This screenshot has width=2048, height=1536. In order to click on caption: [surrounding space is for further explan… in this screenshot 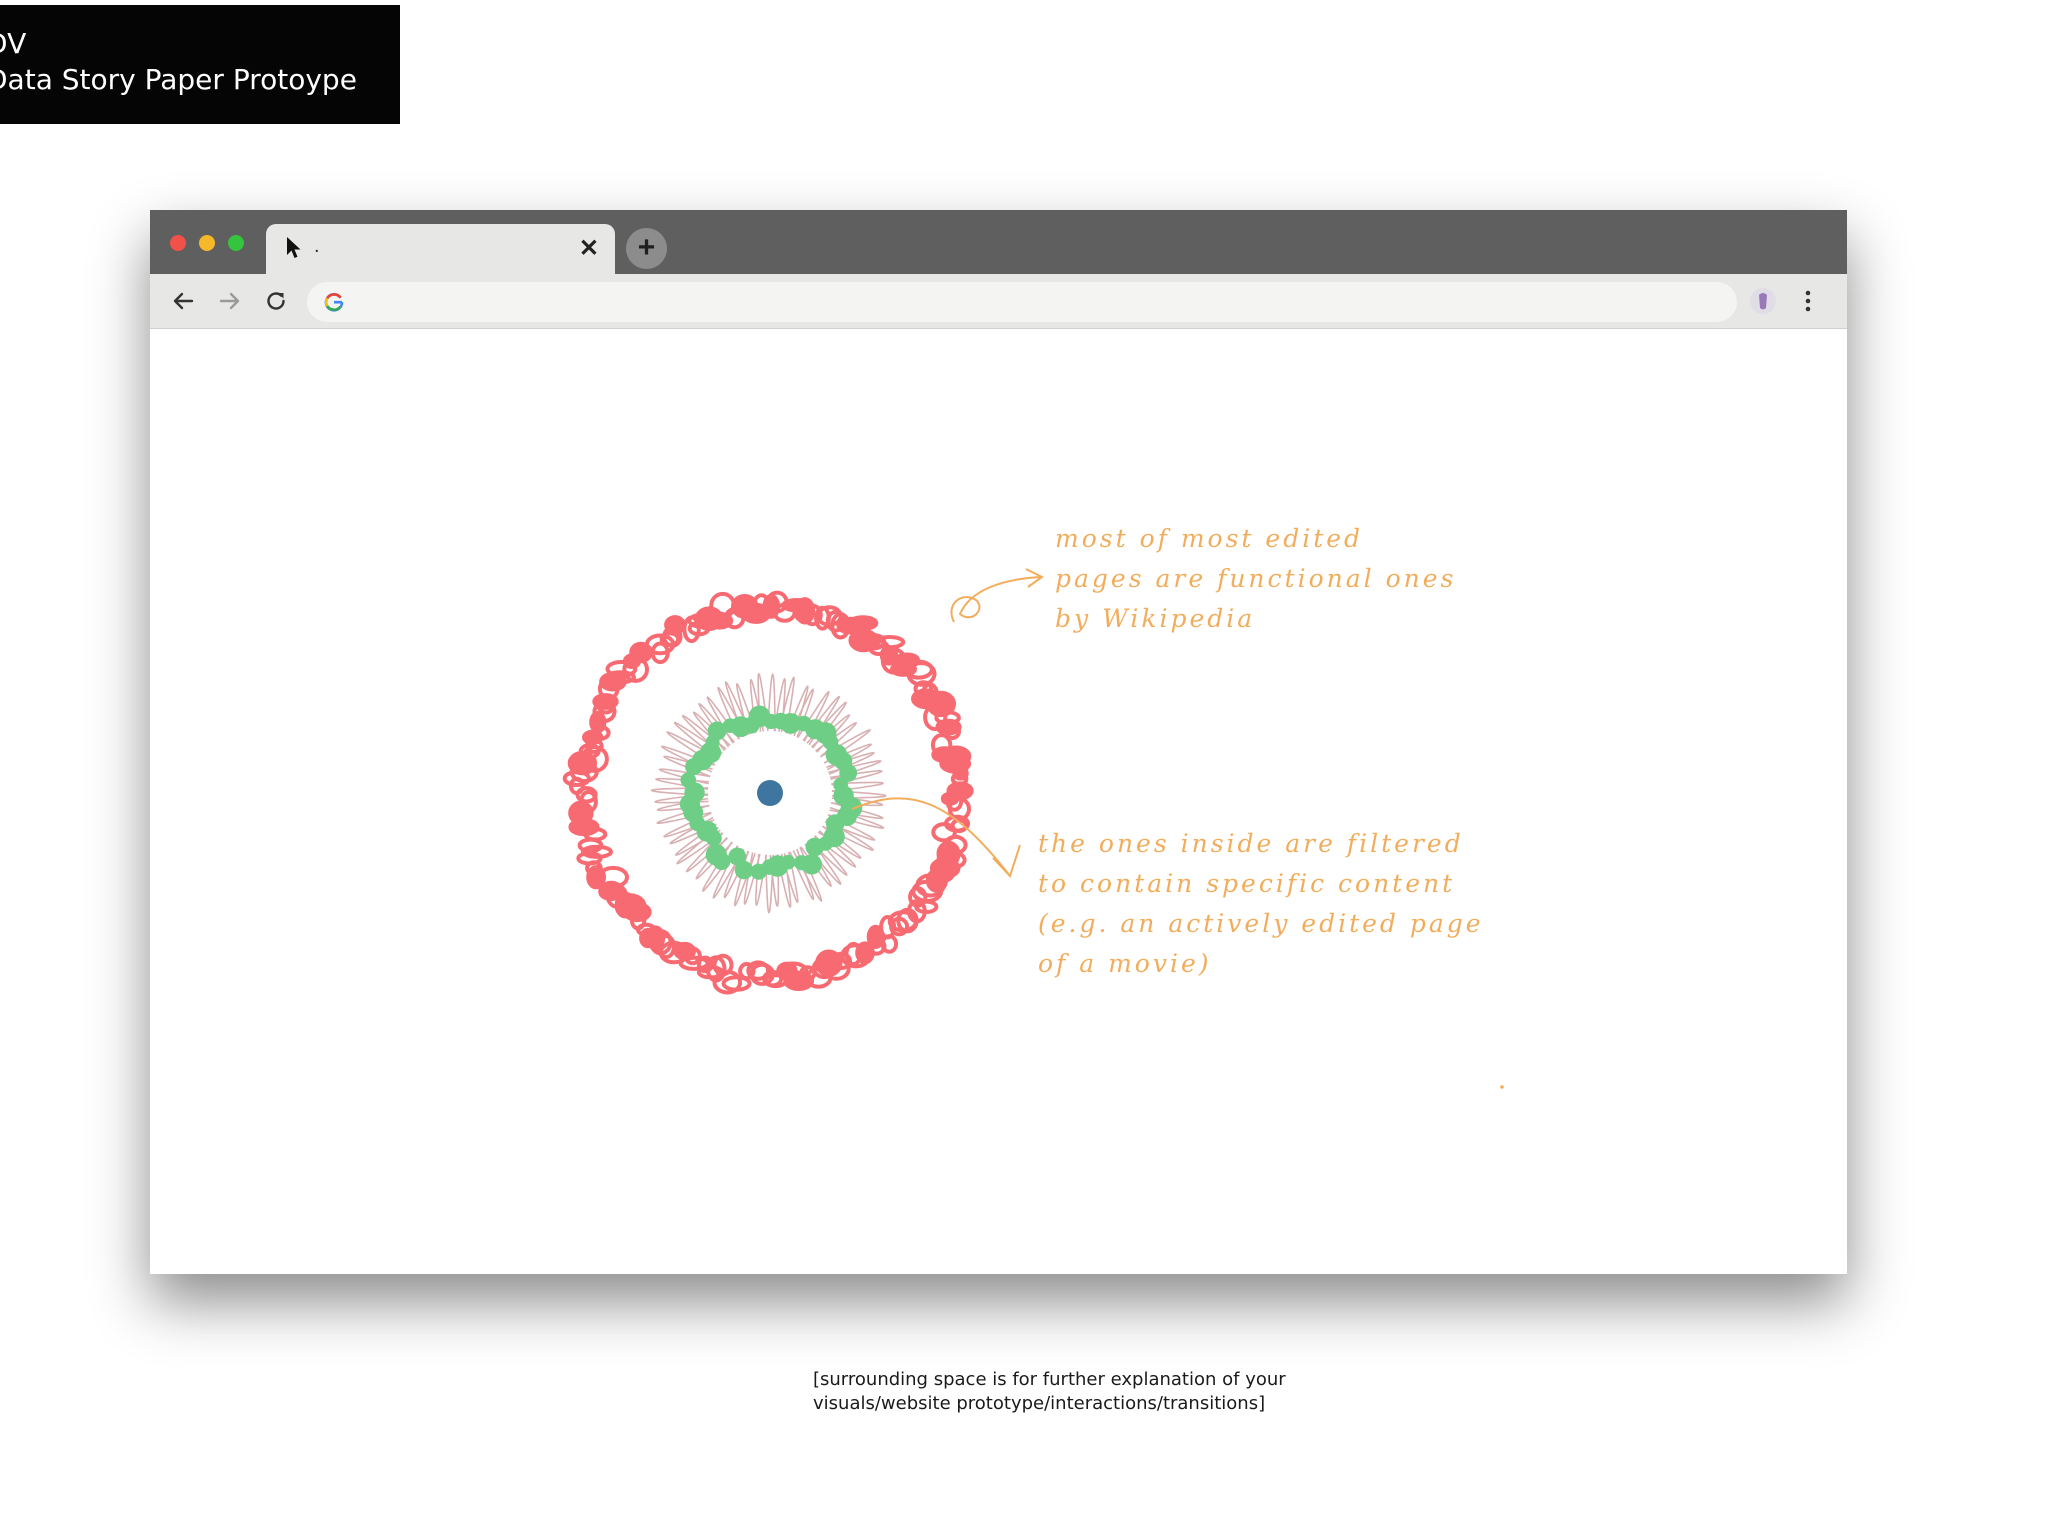, I will do `click(1049, 1392)`.